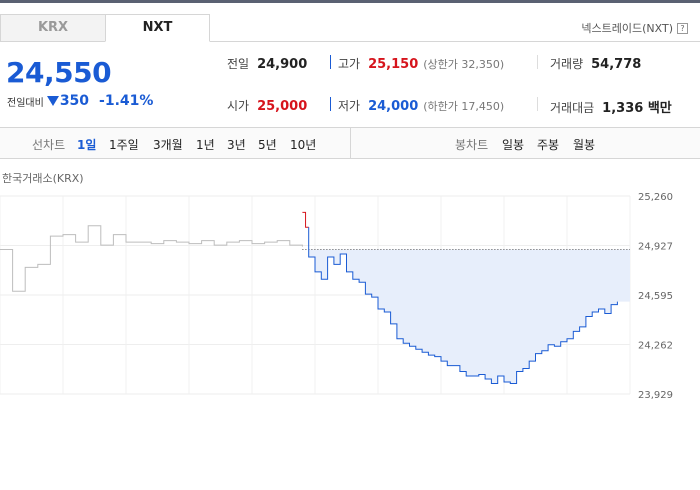  I want to click on tab-nxt: NXT, so click(157, 28).